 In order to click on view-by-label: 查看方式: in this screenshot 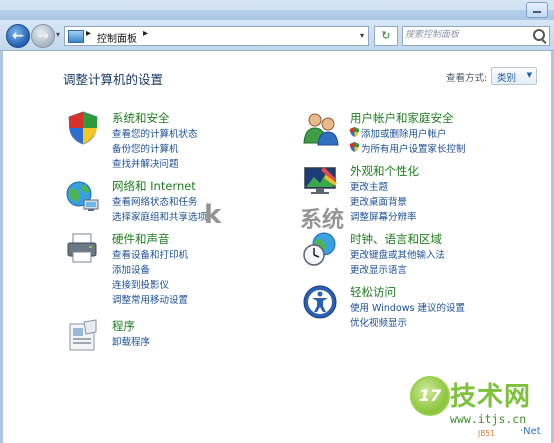, I will do `click(467, 78)`.